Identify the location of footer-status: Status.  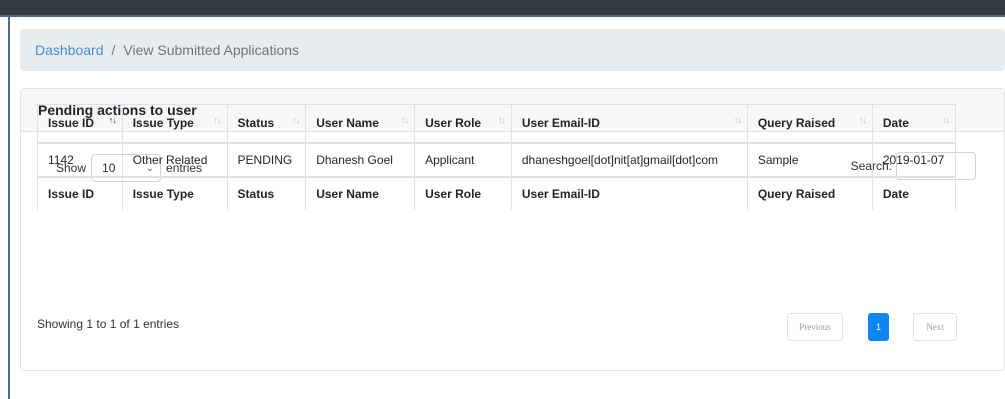
(266, 192).